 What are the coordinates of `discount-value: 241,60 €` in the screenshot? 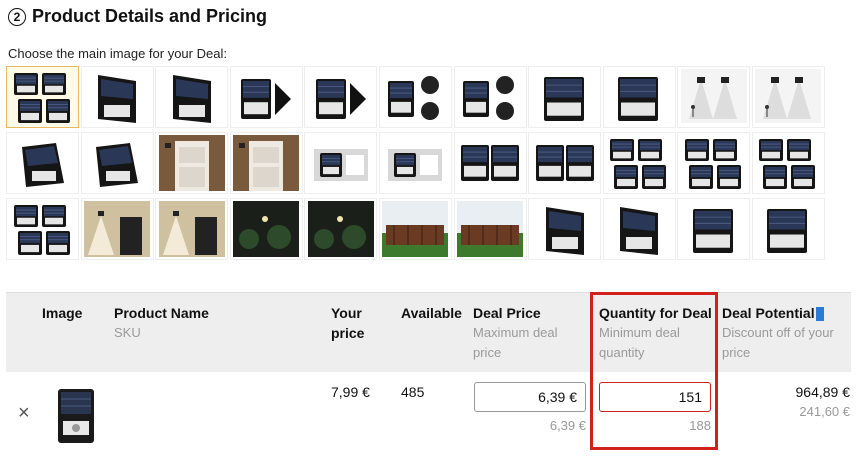 It's located at (824, 411).